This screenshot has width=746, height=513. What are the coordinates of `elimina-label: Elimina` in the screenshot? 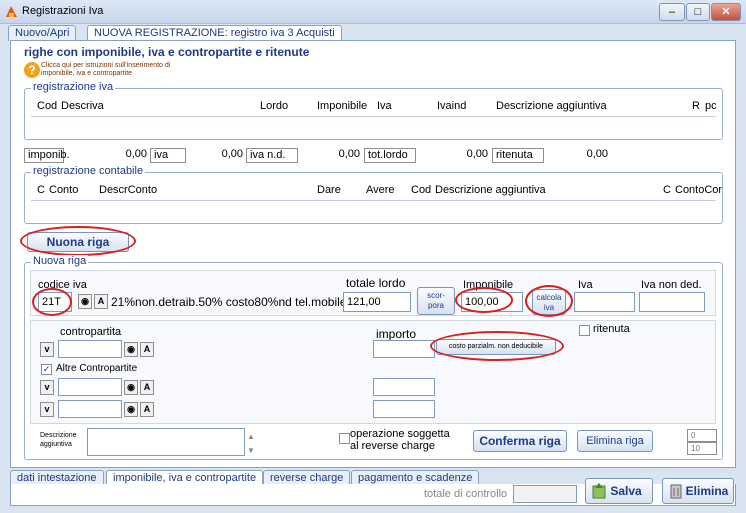 It's located at (707, 491).